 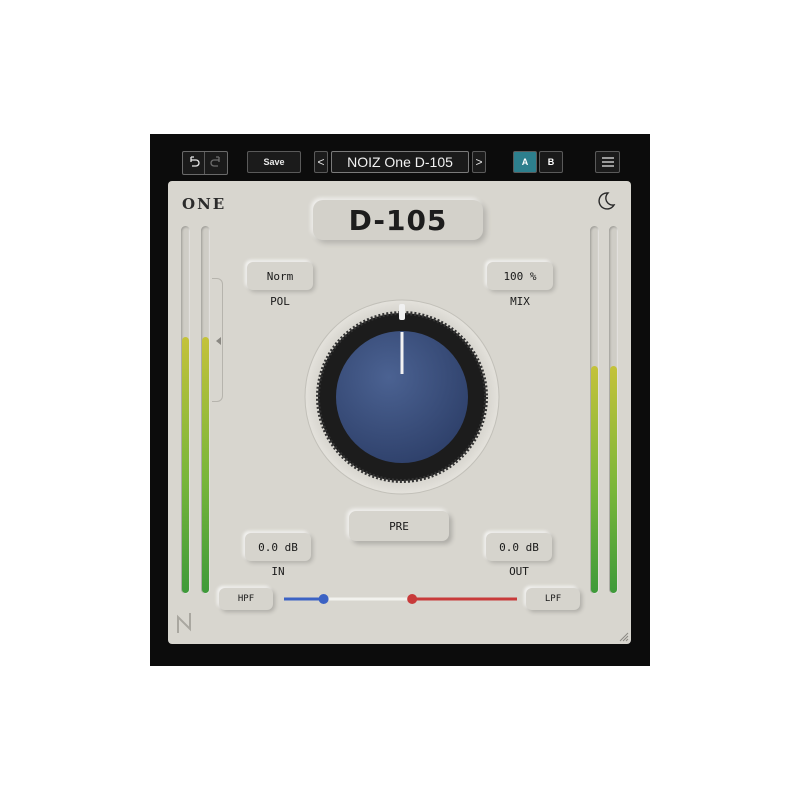 What do you see at coordinates (399, 526) in the screenshot?
I see `pre-button: PRE` at bounding box center [399, 526].